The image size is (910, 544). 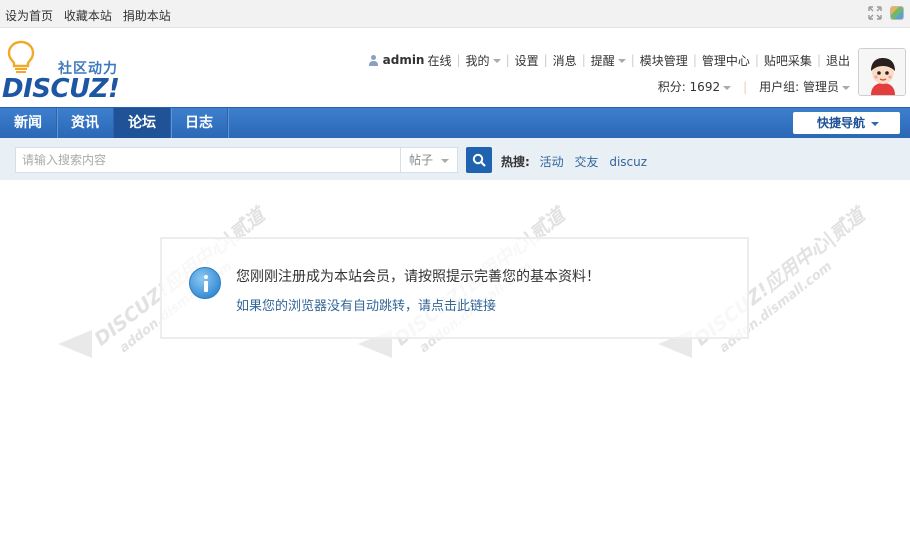 What do you see at coordinates (199, 123) in the screenshot?
I see `nav-item-blog: 日志` at bounding box center [199, 123].